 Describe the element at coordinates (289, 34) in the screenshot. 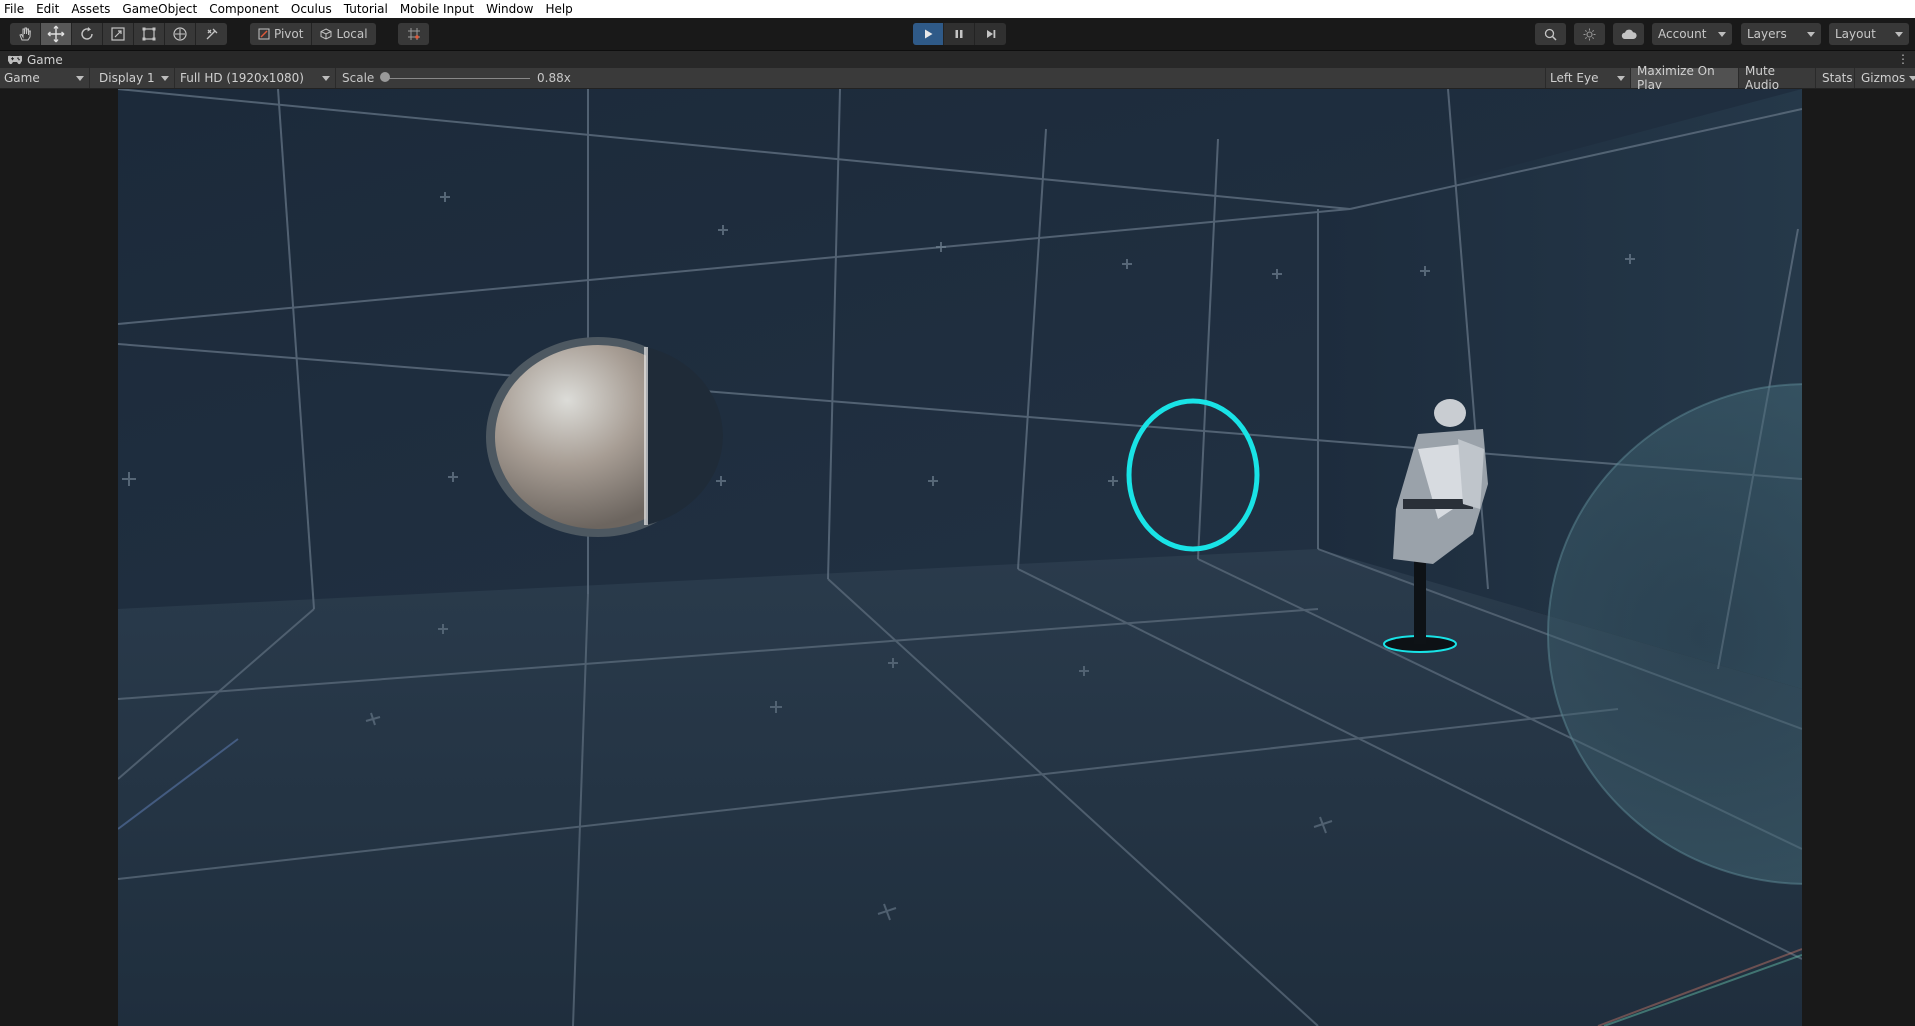

I see `pivot-label: Pivot` at that location.